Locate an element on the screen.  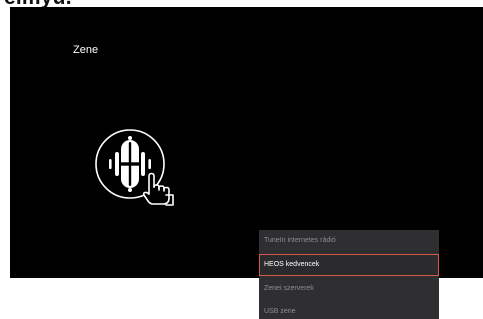
pointing-hand-icon is located at coordinates (158, 189).